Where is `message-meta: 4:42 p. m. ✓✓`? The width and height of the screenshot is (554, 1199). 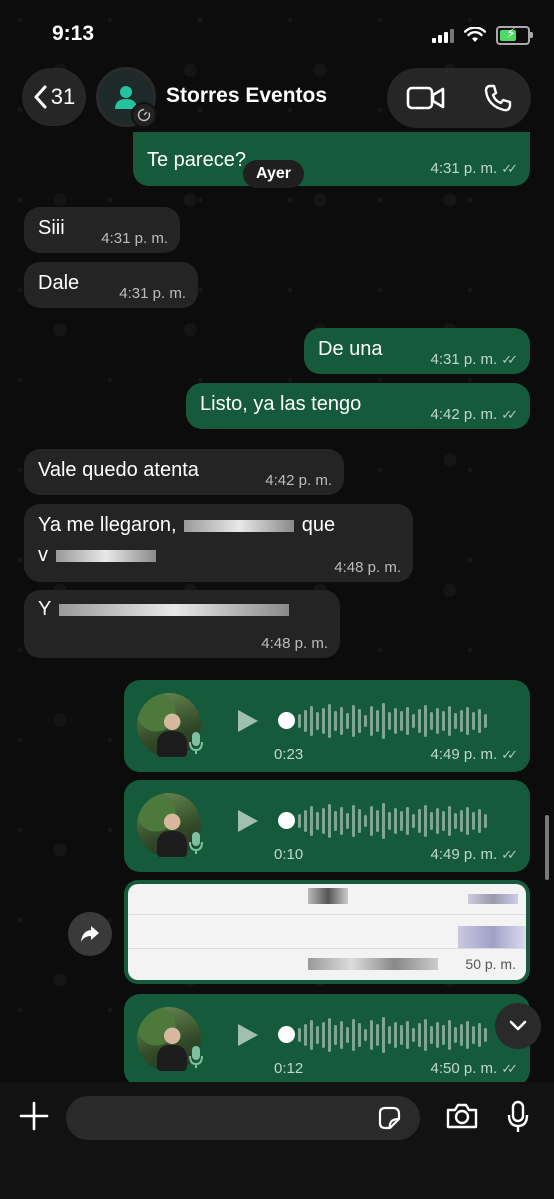
message-meta: 4:42 p. m. ✓✓ is located at coordinates (475, 414).